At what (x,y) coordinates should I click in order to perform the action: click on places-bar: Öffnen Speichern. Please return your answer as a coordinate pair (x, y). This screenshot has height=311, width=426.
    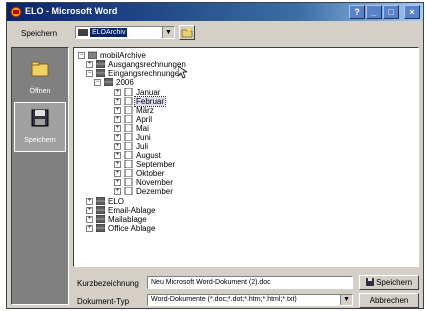
    Looking at the image, I should click on (40, 176).